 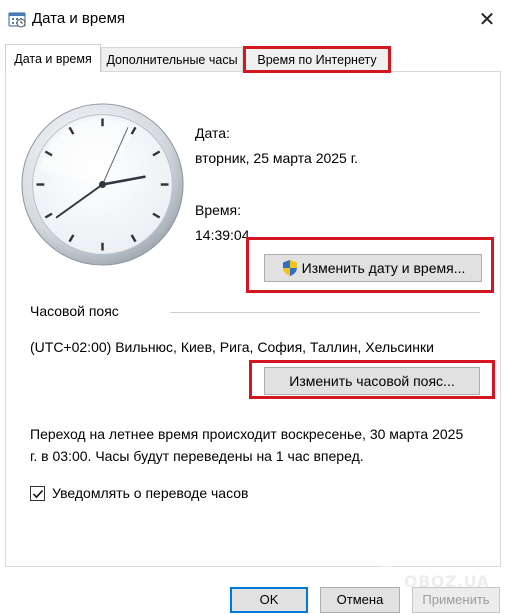 I want to click on date-value: вторник, 25 марта 2025 г., so click(x=277, y=158).